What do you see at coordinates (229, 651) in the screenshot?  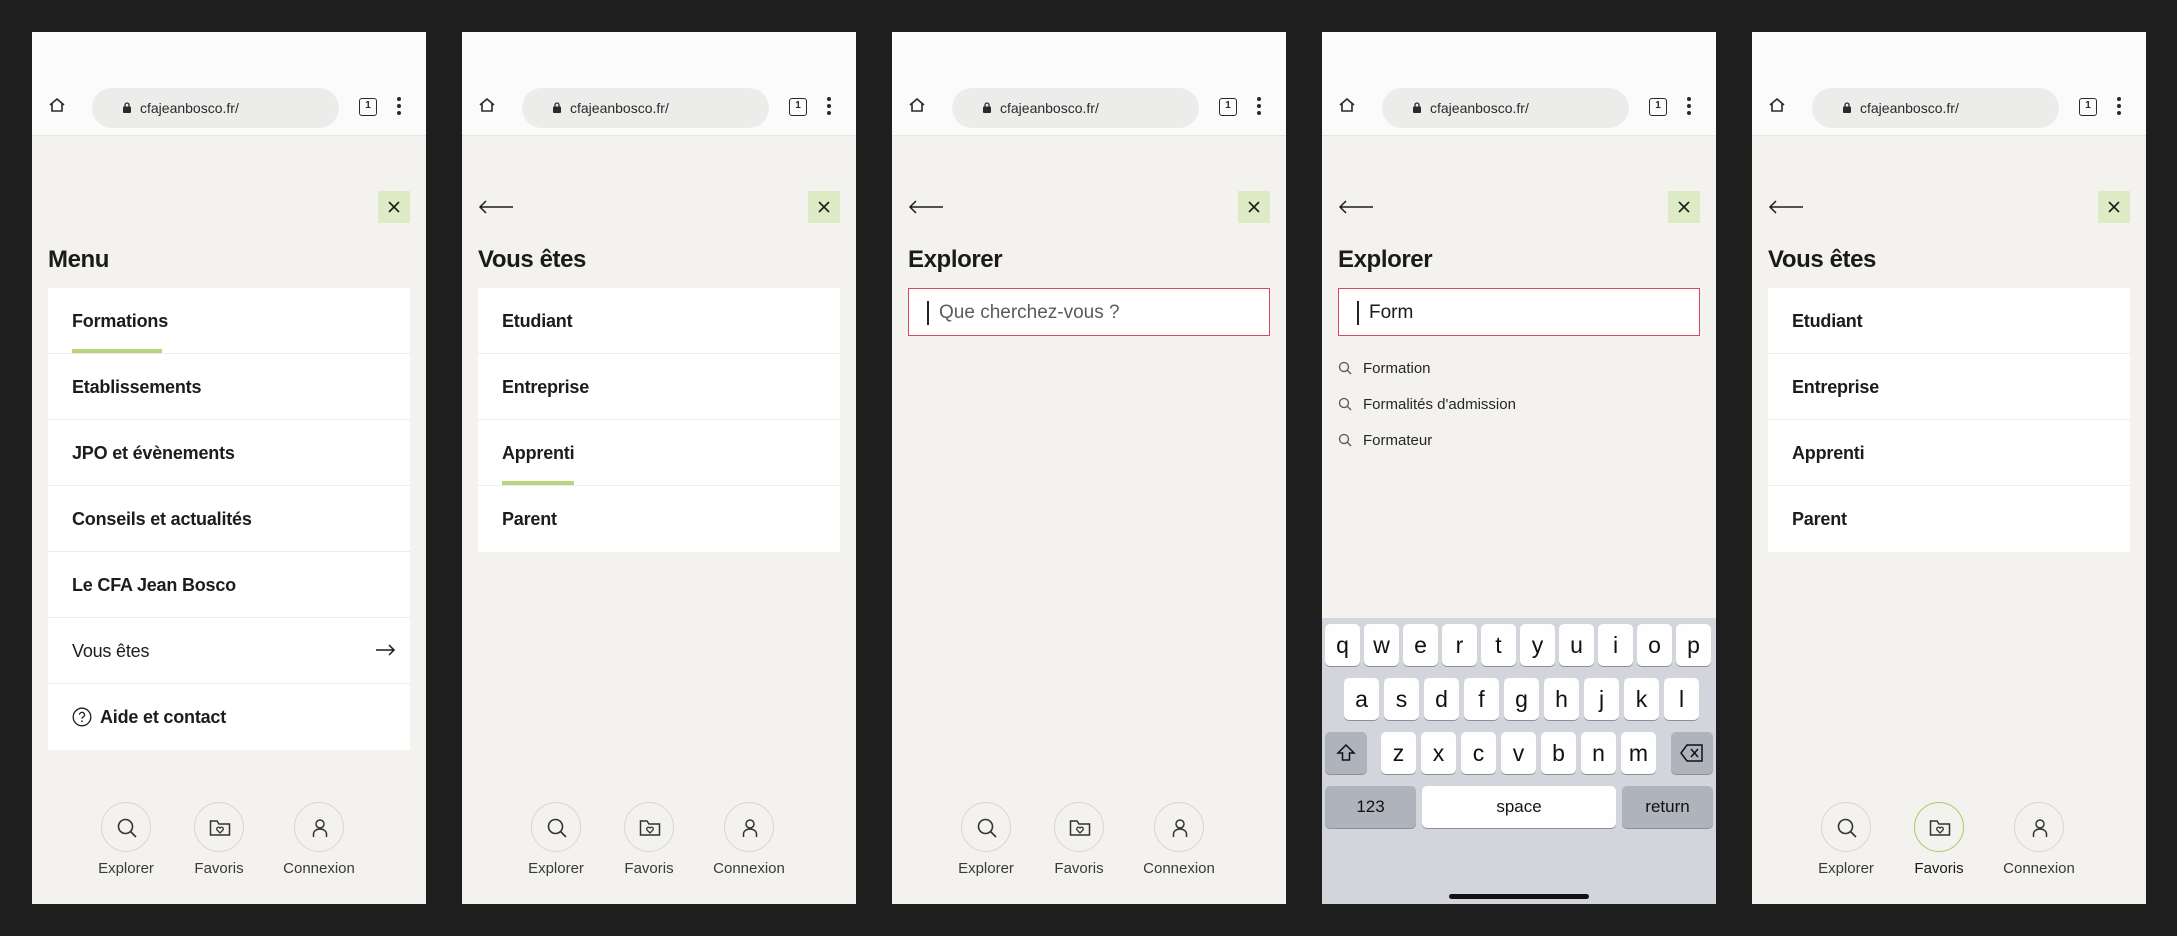 I see `menu-item-vous-etes: Vous êtes` at bounding box center [229, 651].